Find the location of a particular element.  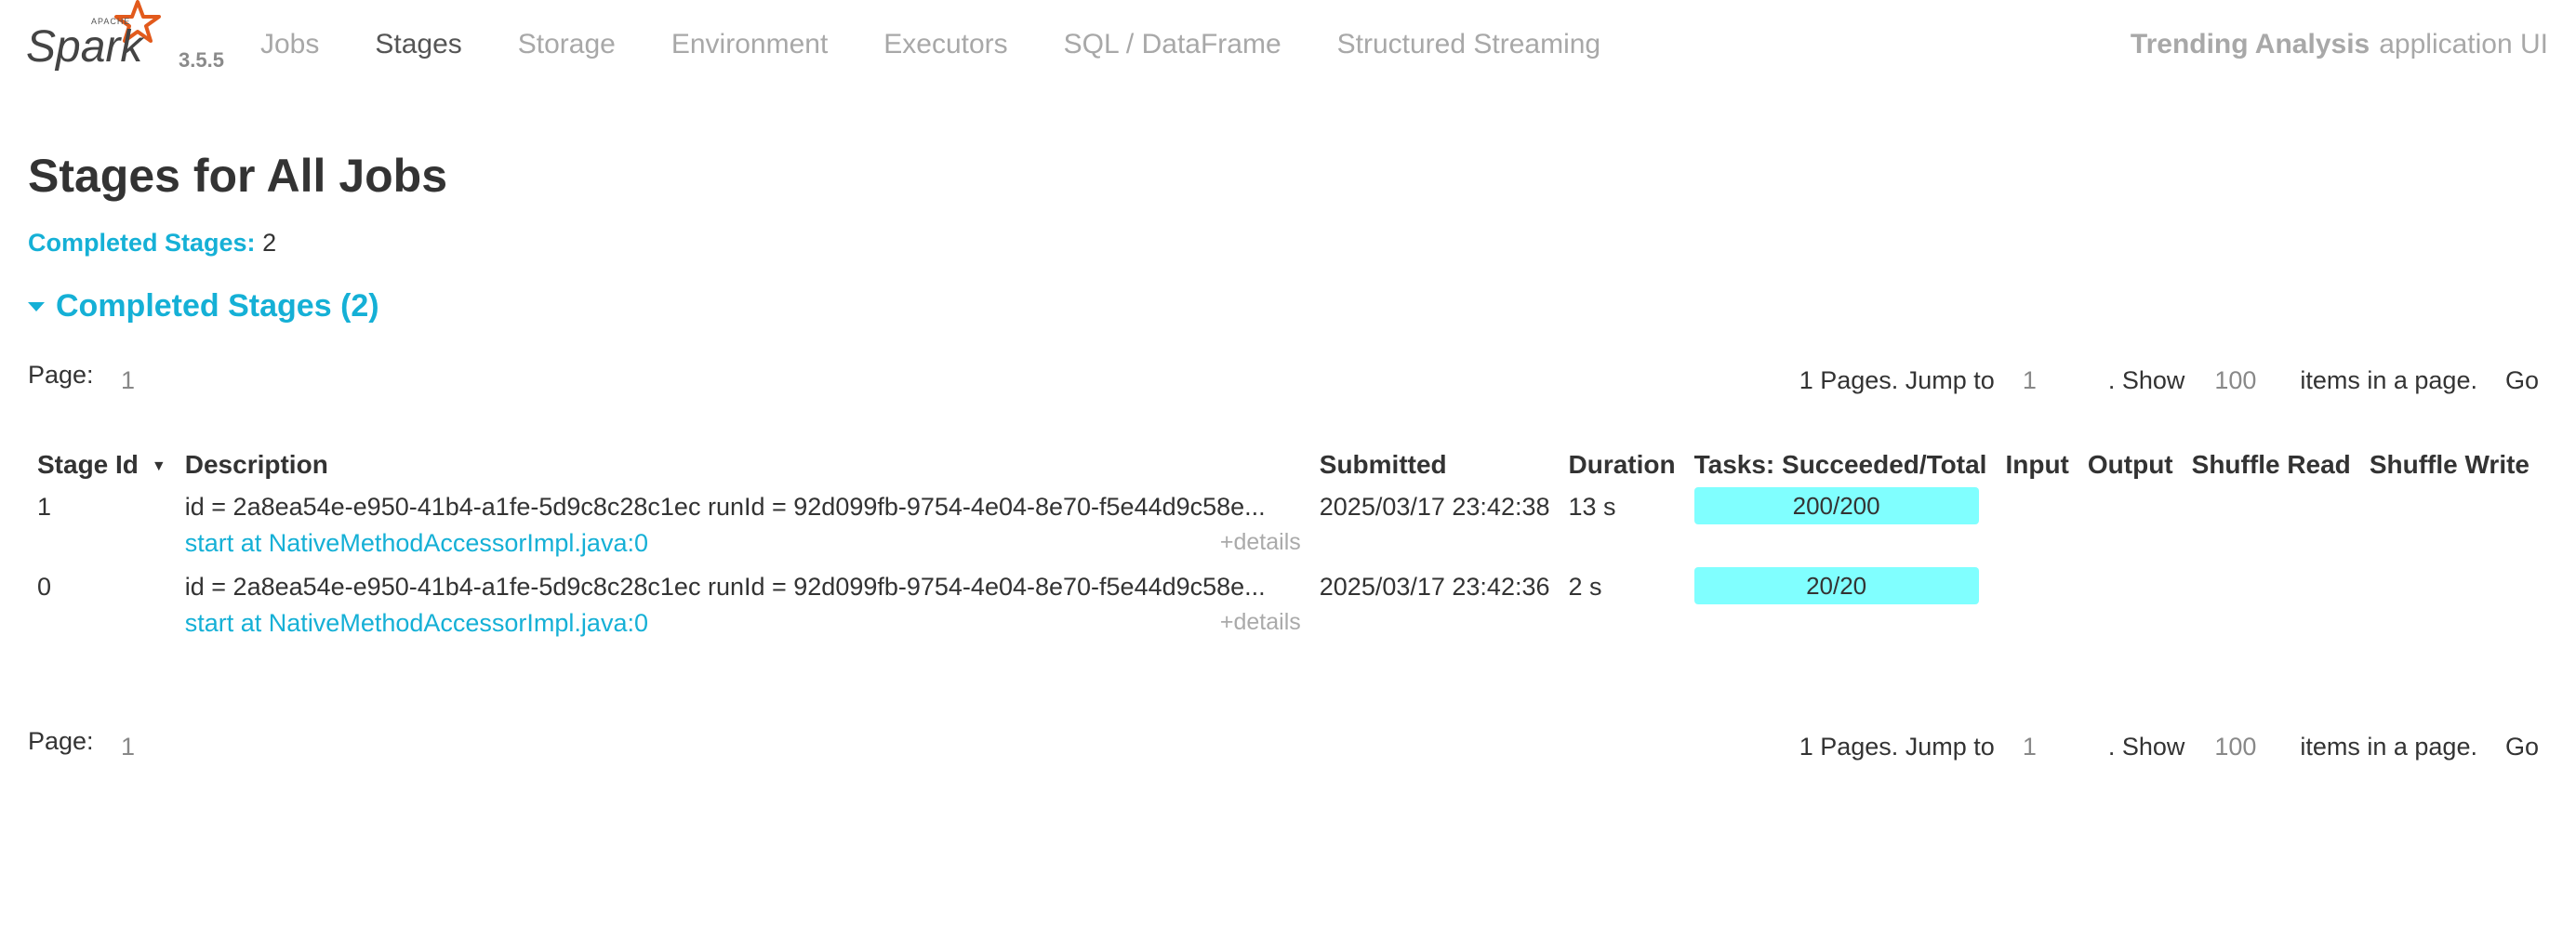

nav-executors: Executors is located at coordinates (945, 45).